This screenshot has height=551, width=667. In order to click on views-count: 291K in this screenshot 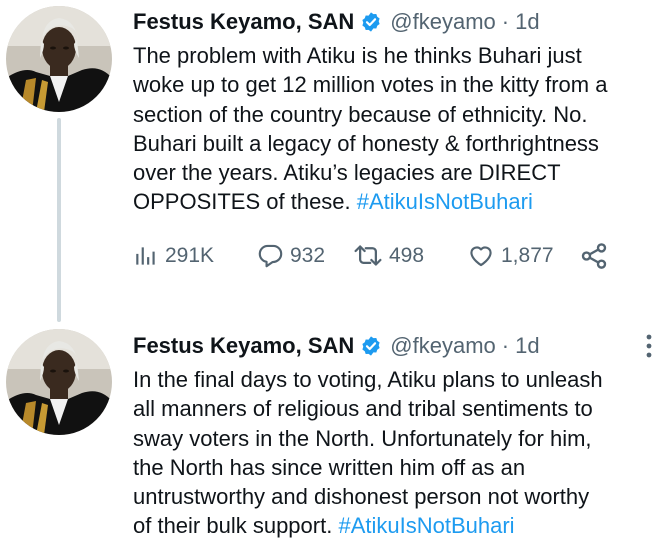, I will do `click(190, 255)`.